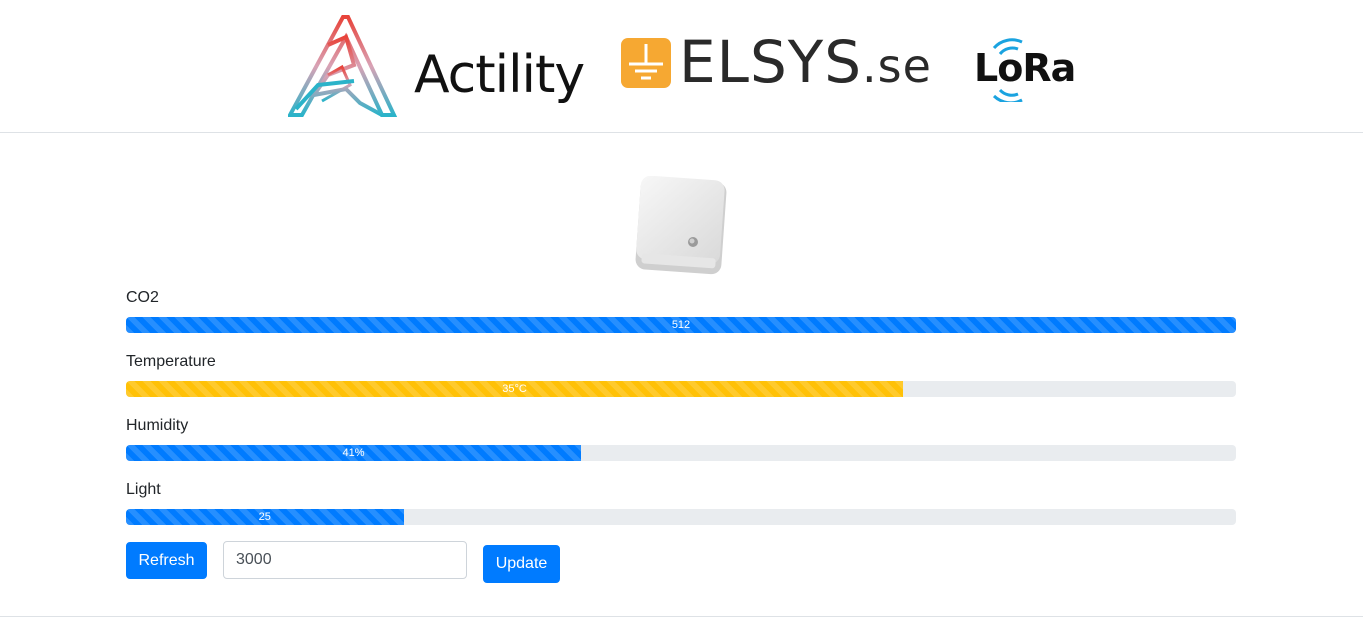 The image size is (1363, 617). Describe the element at coordinates (166, 560) in the screenshot. I see `refresh-button: Refresh` at that location.